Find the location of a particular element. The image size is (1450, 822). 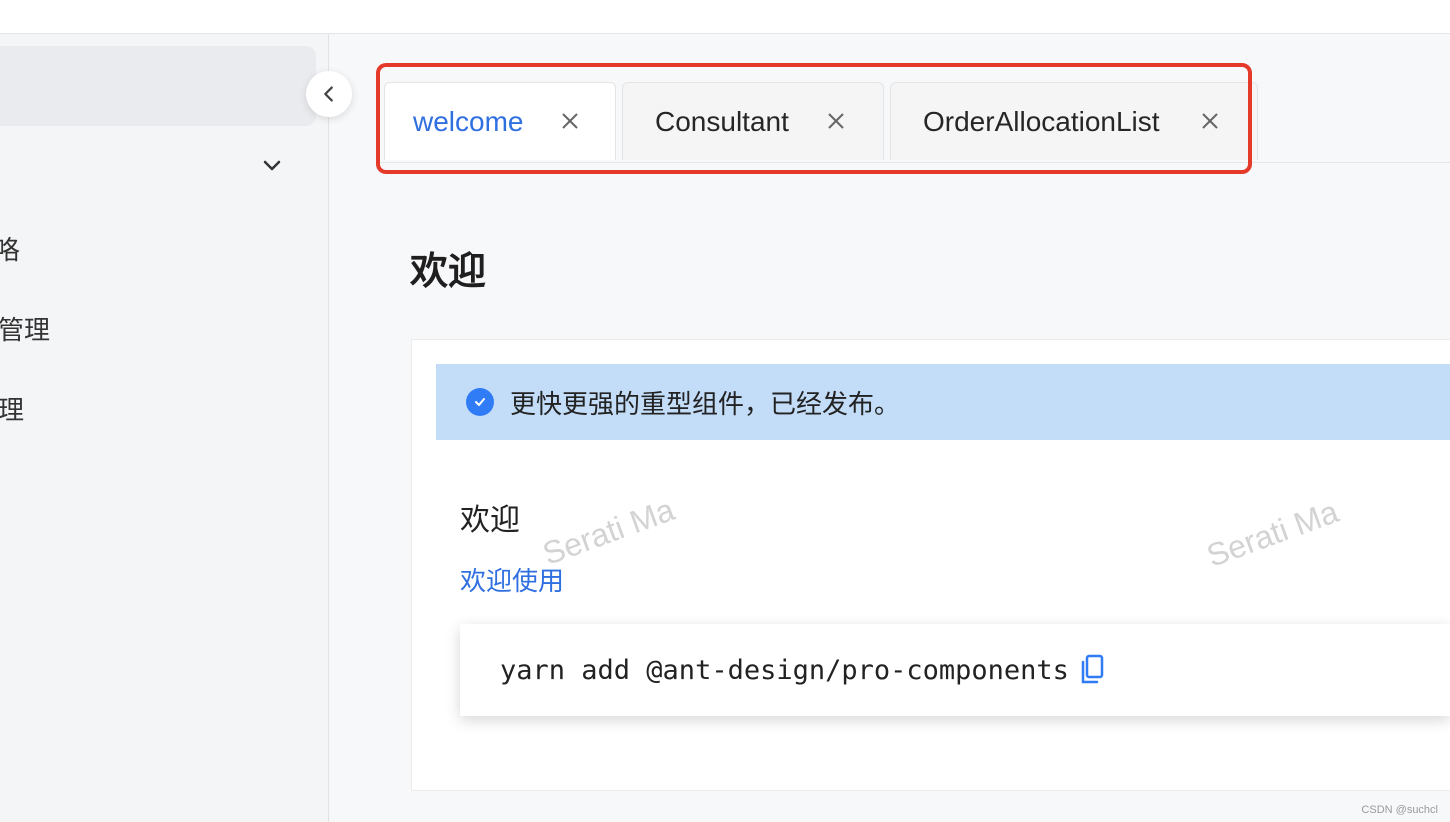

tab-order-allocation-list: OrderAllocationList is located at coordinates (1074, 121).